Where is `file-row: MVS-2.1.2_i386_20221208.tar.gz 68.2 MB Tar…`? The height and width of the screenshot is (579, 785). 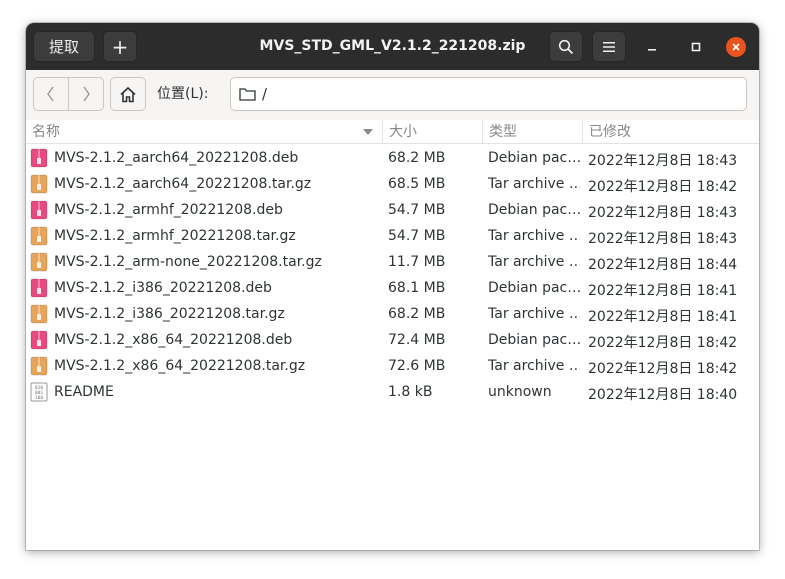
file-row: MVS-2.1.2_i386_20221208.tar.gz 68.2 MB Tar… is located at coordinates (392, 314).